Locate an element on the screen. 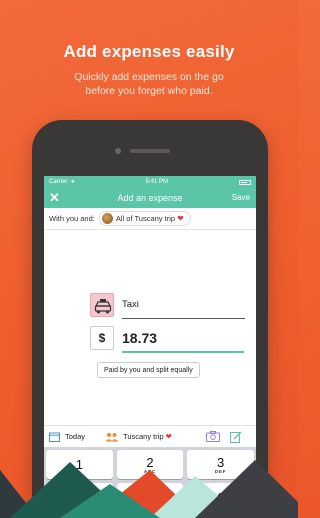  close-icon: ✕ is located at coordinates (54, 197).